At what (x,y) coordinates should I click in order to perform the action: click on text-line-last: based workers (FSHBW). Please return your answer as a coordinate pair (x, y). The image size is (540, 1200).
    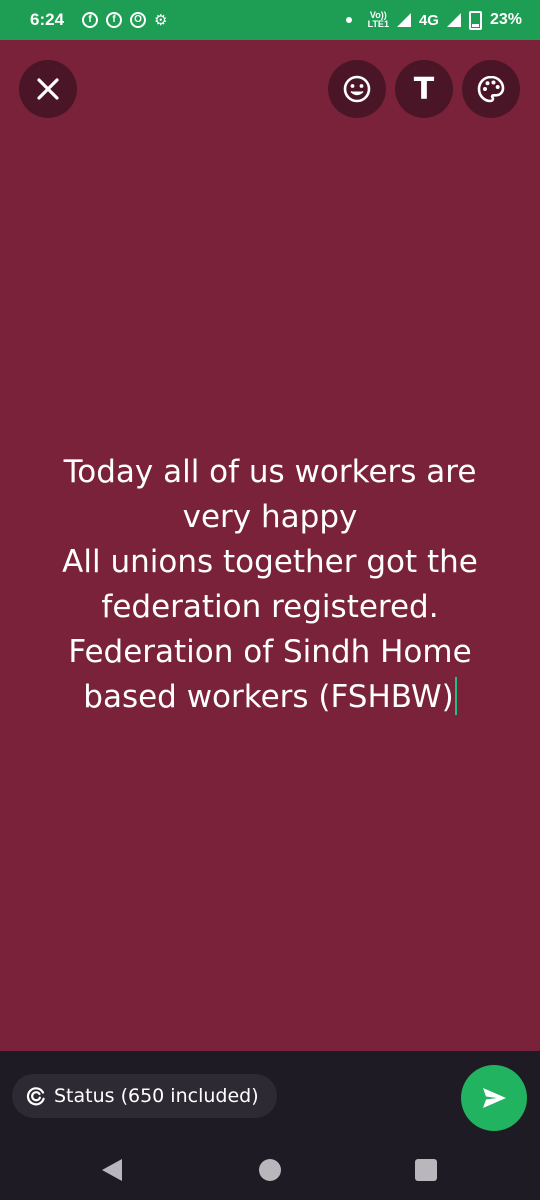
    Looking at the image, I should click on (270, 697).